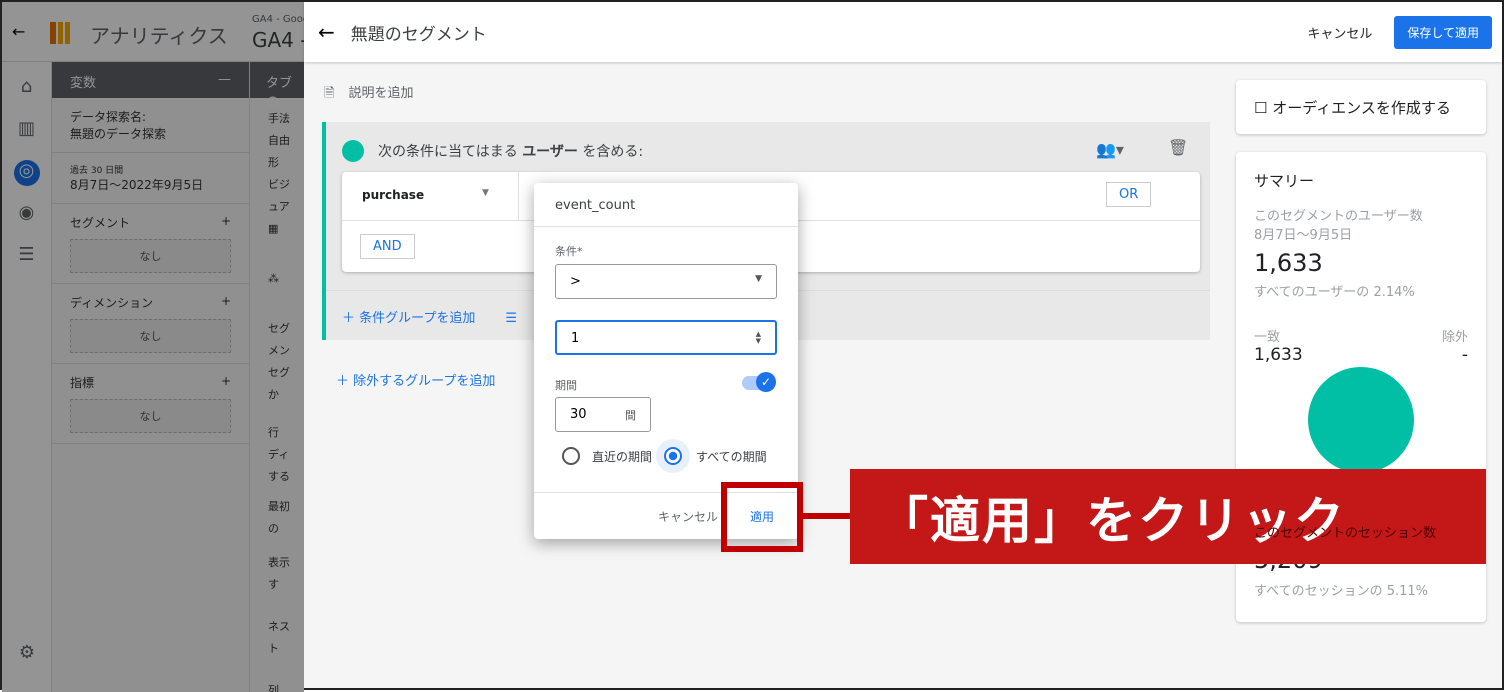  I want to click on instruction-callout: 「適用」をクリック, so click(1168, 516).